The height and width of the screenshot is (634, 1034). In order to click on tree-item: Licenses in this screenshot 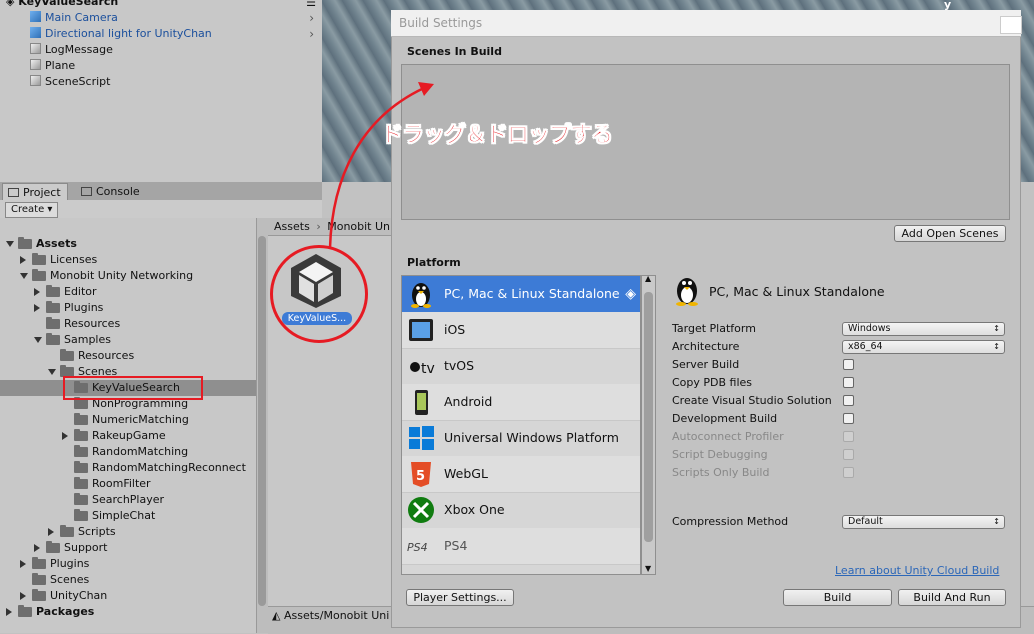, I will do `click(128, 260)`.